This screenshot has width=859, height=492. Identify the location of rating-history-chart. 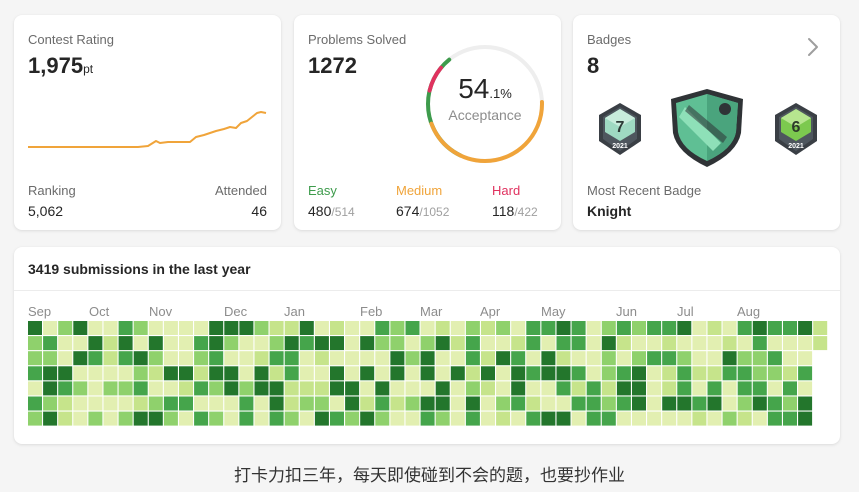
(148, 140).